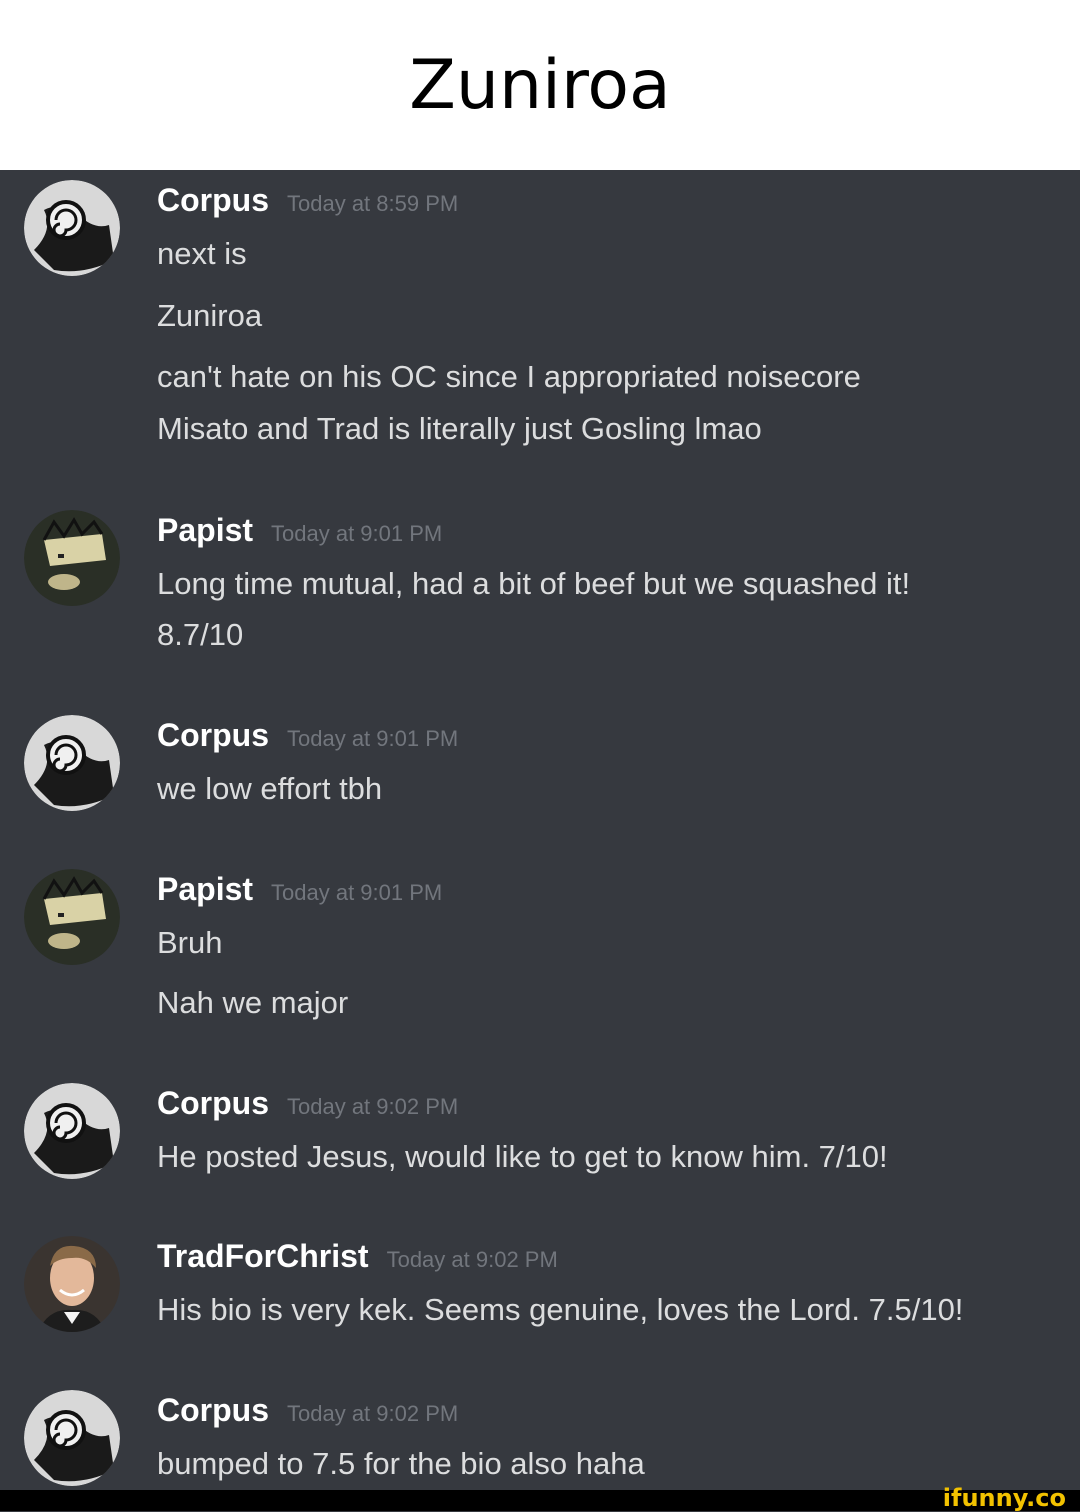 This screenshot has height=1512, width=1080. What do you see at coordinates (200, 634) in the screenshot?
I see `message-text: 8.7/10` at bounding box center [200, 634].